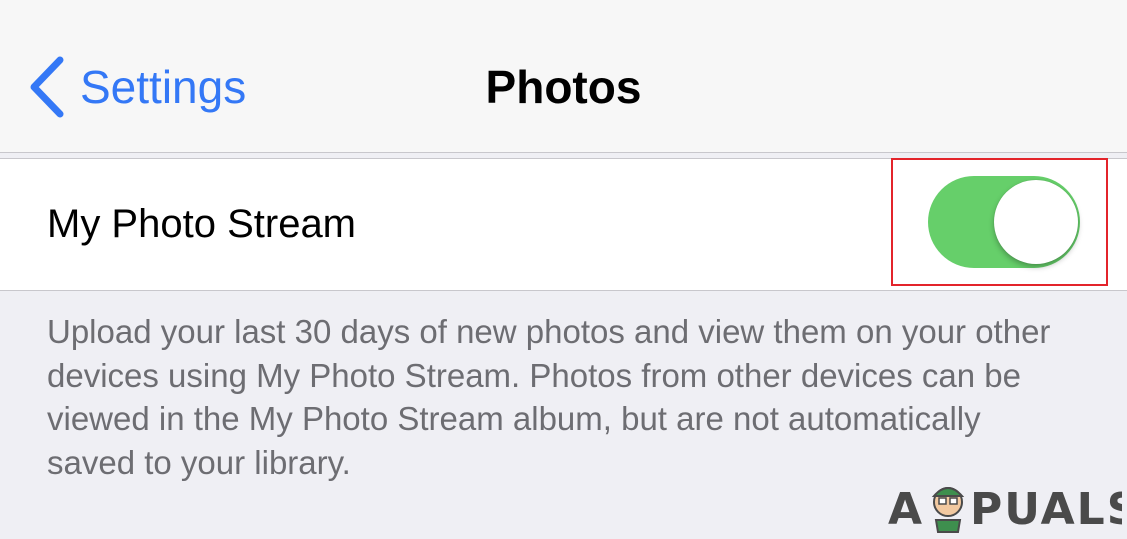 The height and width of the screenshot is (539, 1127). Describe the element at coordinates (1046, 509) in the screenshot. I see `svg-text: PUALS` at that location.